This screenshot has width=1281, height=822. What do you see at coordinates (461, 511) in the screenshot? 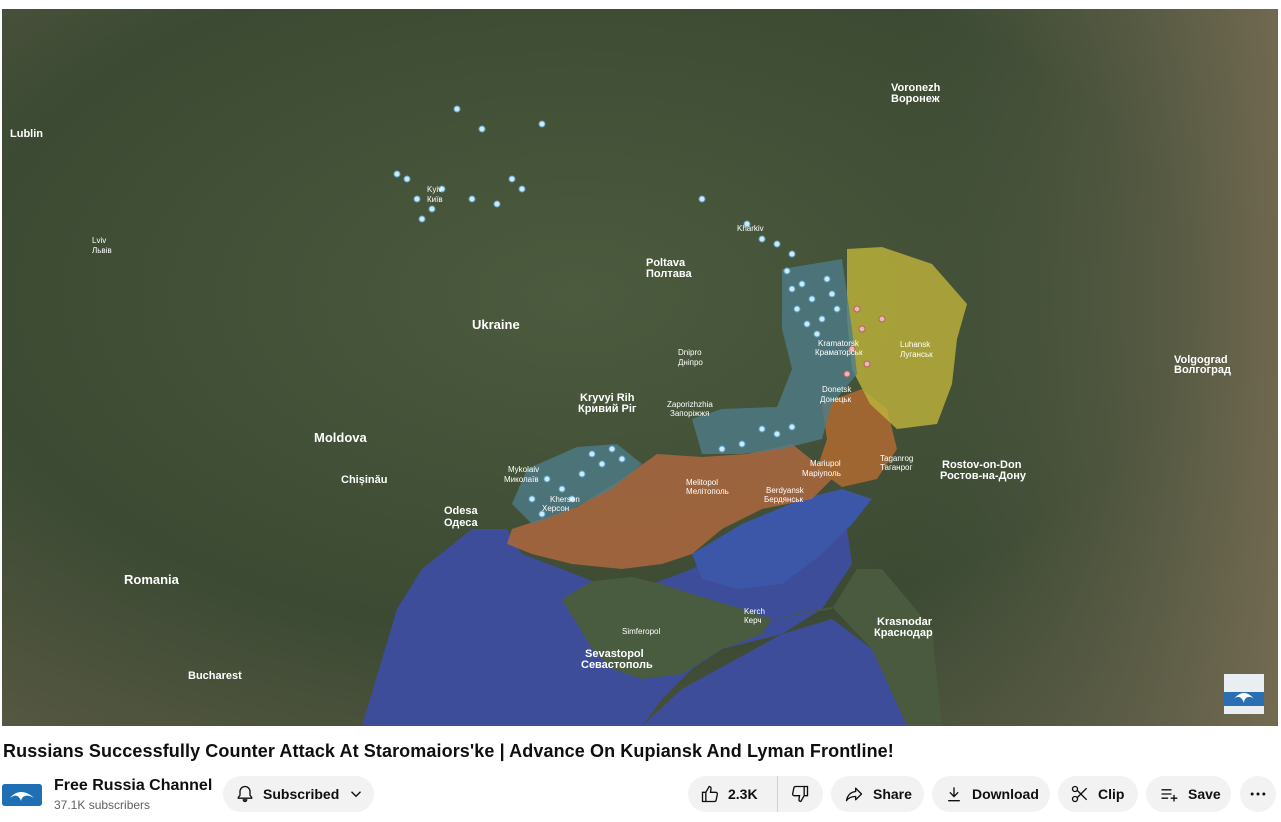
I see `svg-text: Odesa` at bounding box center [461, 511].